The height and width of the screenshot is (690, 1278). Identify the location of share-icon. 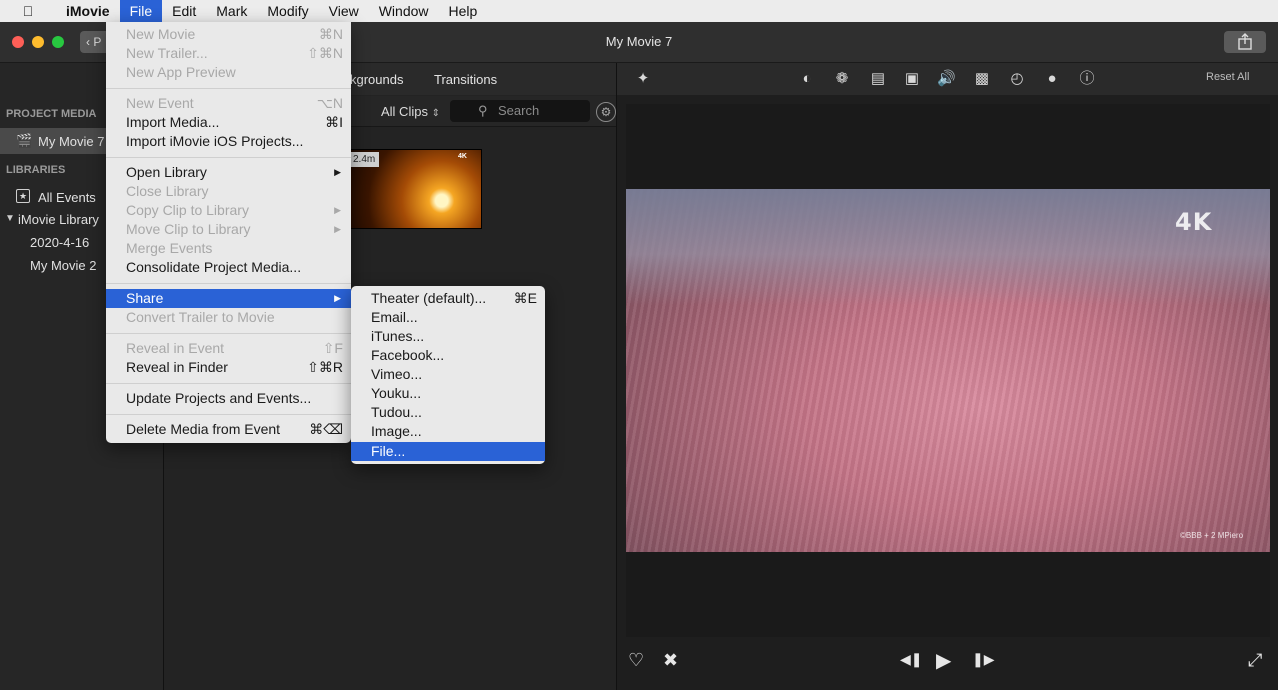
(1245, 41).